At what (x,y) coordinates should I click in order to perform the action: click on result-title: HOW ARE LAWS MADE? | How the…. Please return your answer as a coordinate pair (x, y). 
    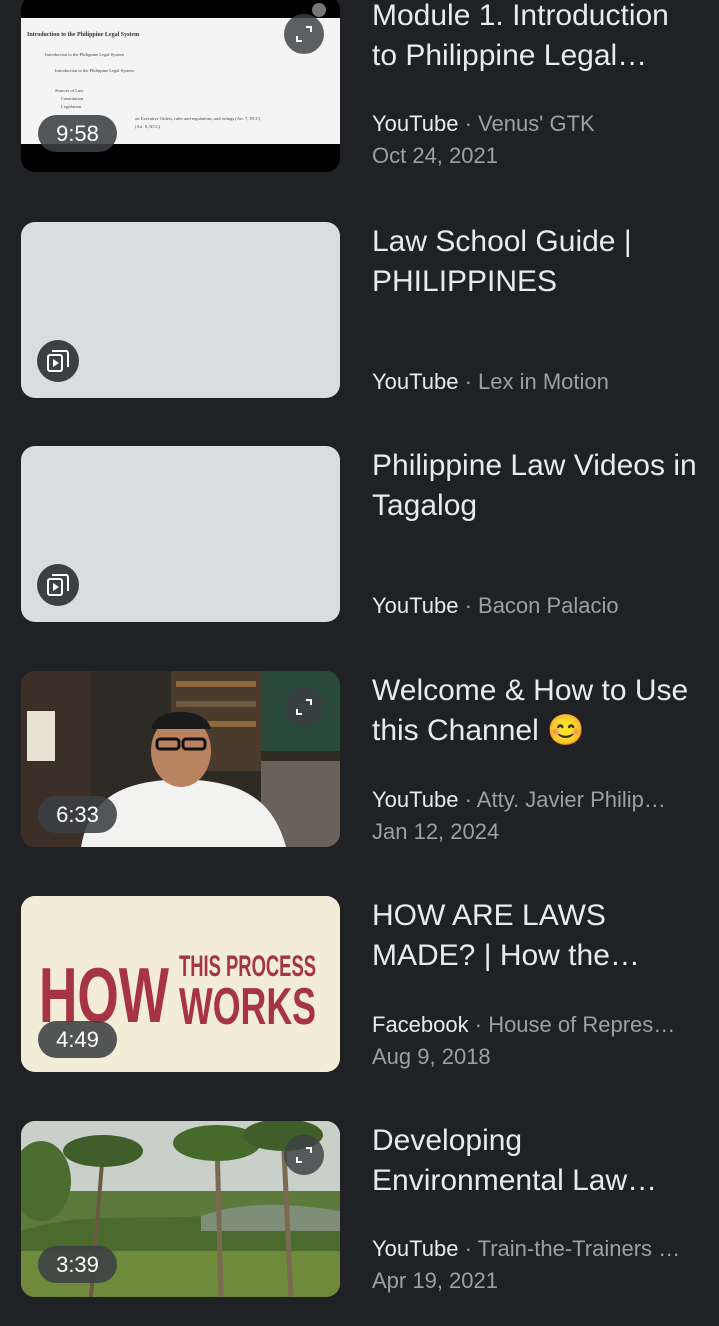
    Looking at the image, I should click on (537, 936).